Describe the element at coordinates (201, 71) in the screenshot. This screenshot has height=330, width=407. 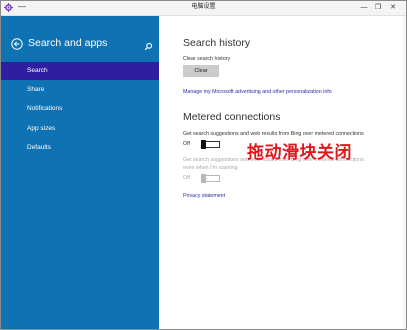
I see `clear-button: Clear` at that location.